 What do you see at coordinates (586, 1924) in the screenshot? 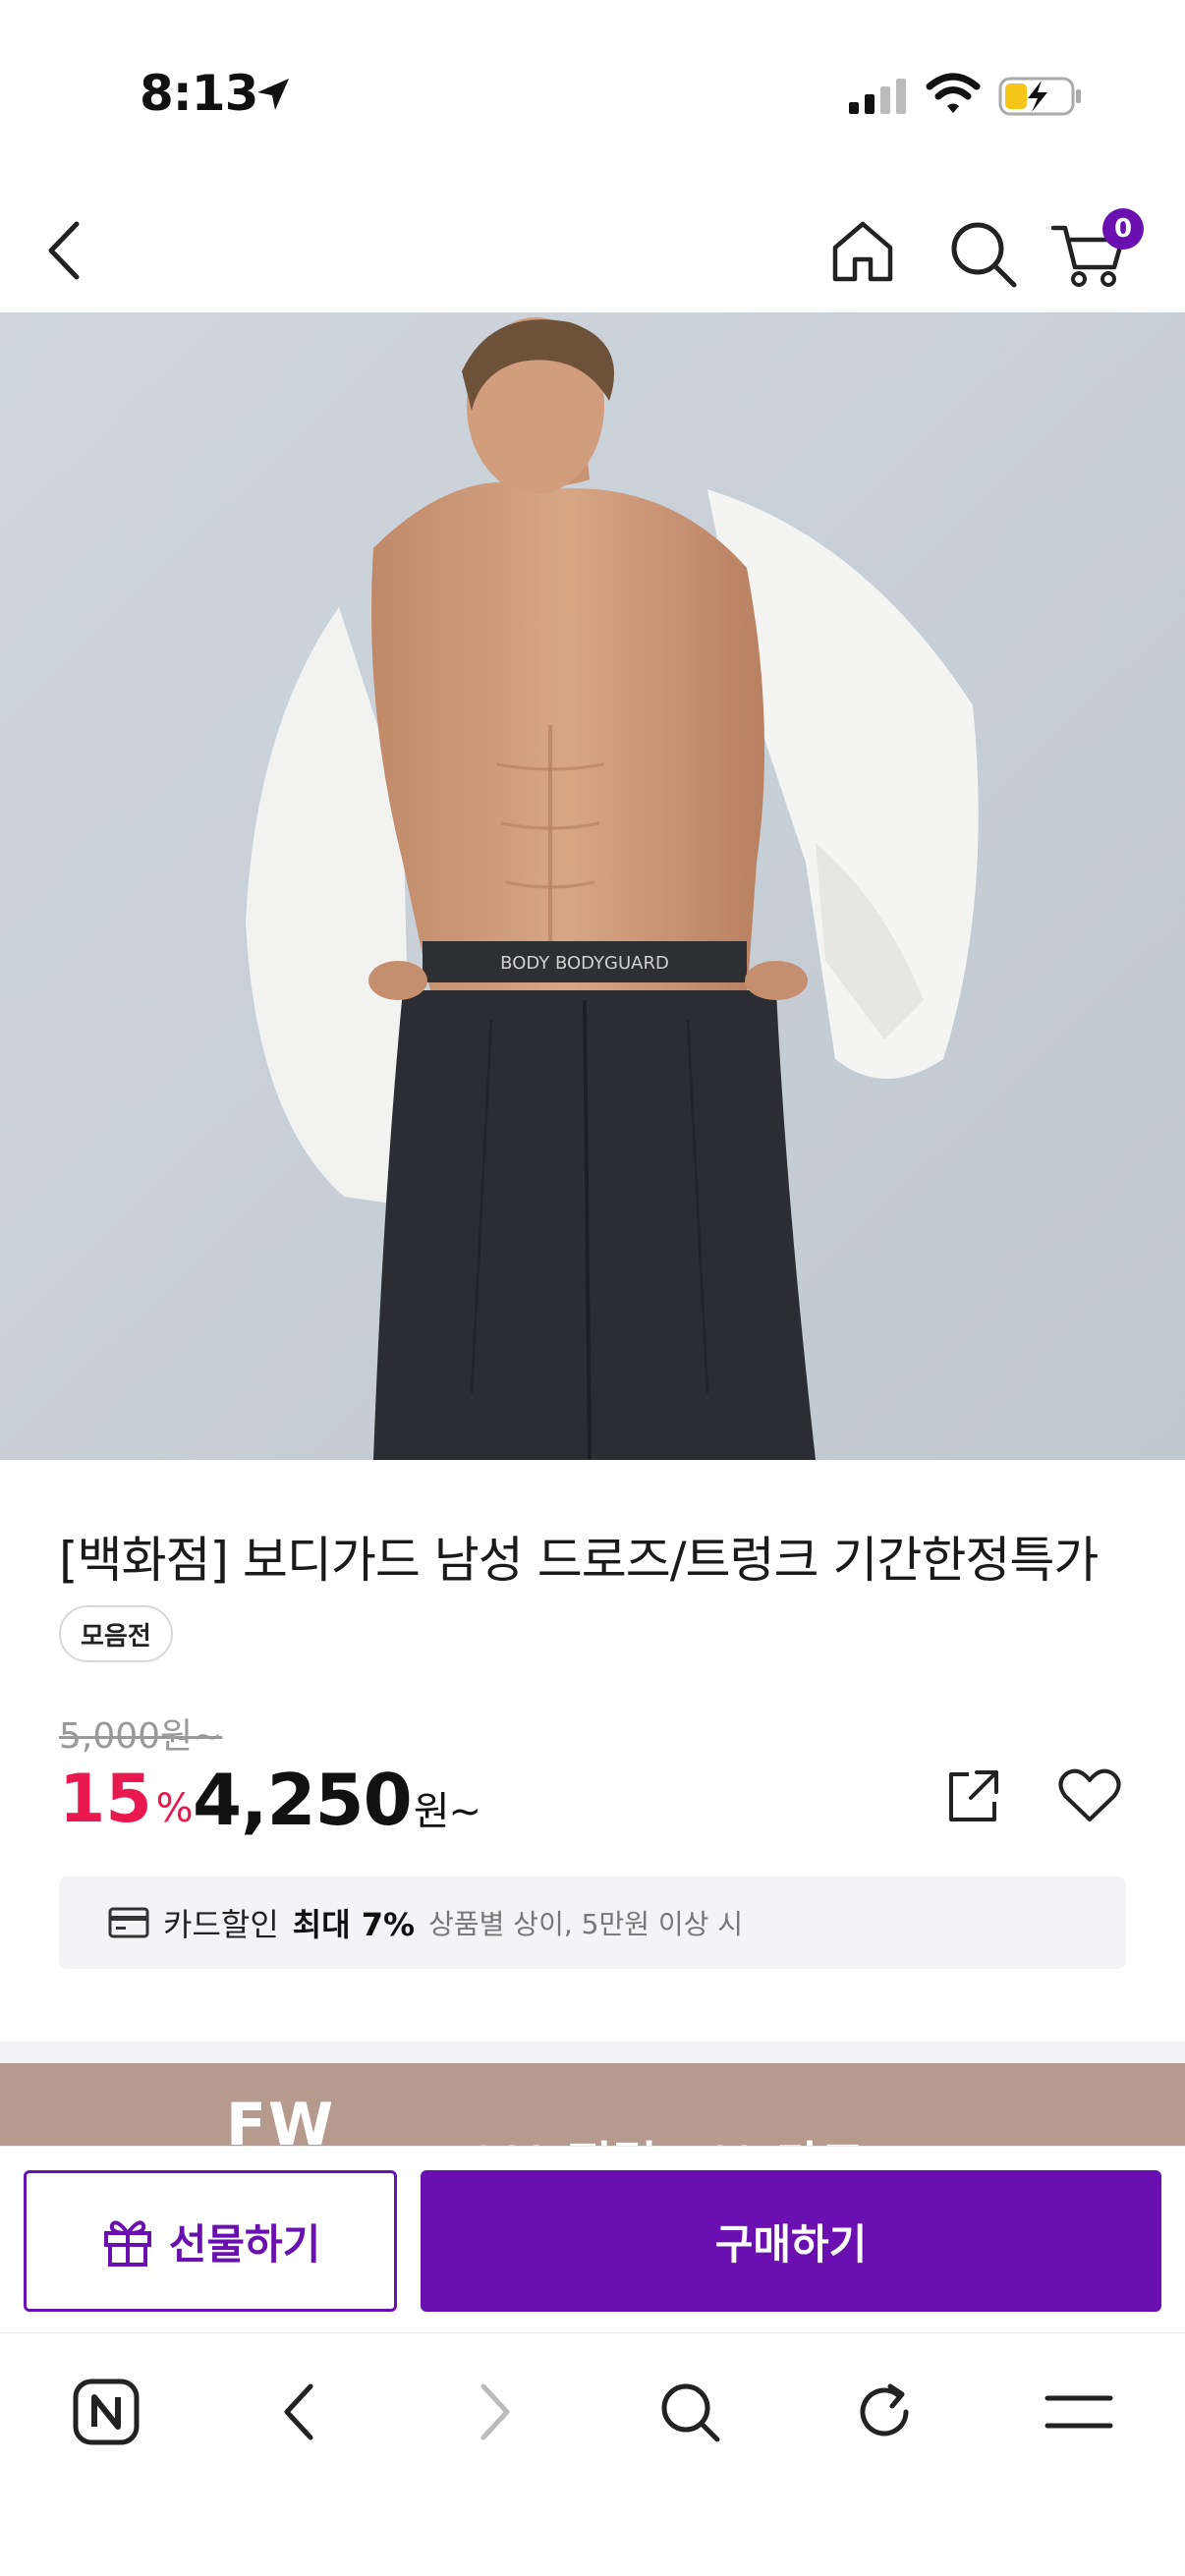
I see `card-discount-note: 상품별 상이, 5만원 이상 시` at bounding box center [586, 1924].